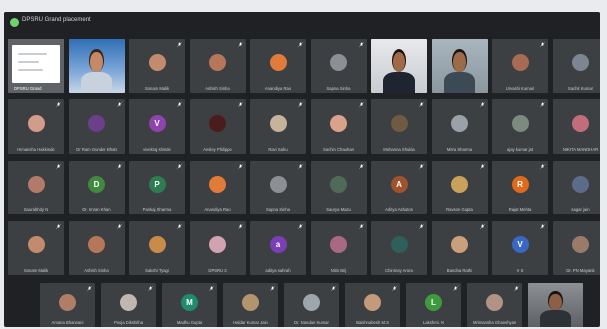  Describe the element at coordinates (157, 88) in the screenshot. I see `participant-name: Sonam Malik` at that location.